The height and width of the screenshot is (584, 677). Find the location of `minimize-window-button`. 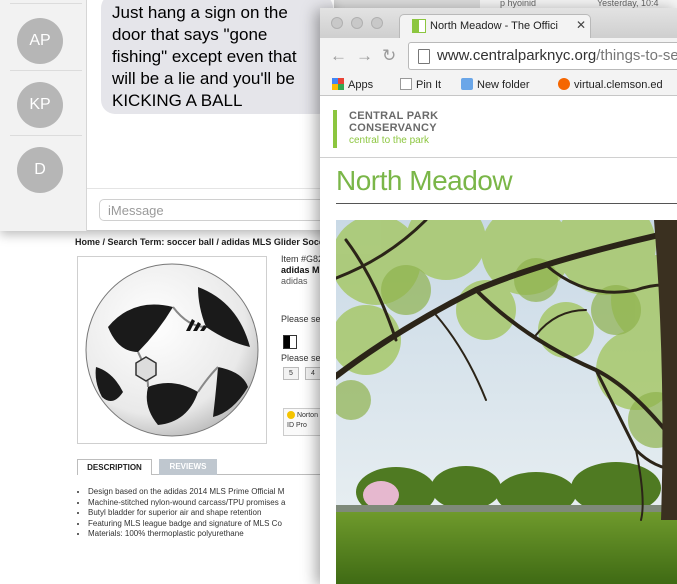

minimize-window-button is located at coordinates (357, 23).